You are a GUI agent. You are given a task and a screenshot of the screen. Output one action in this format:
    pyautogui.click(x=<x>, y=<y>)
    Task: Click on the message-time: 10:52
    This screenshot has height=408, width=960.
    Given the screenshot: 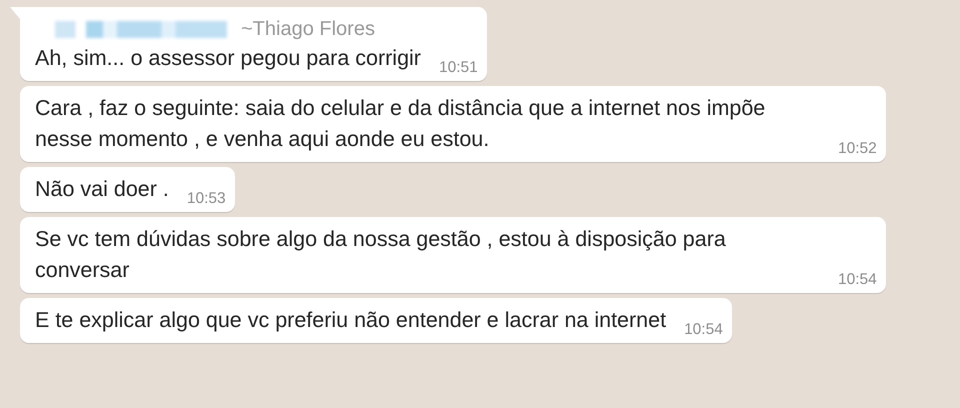 What is the action you would take?
    pyautogui.click(x=857, y=149)
    